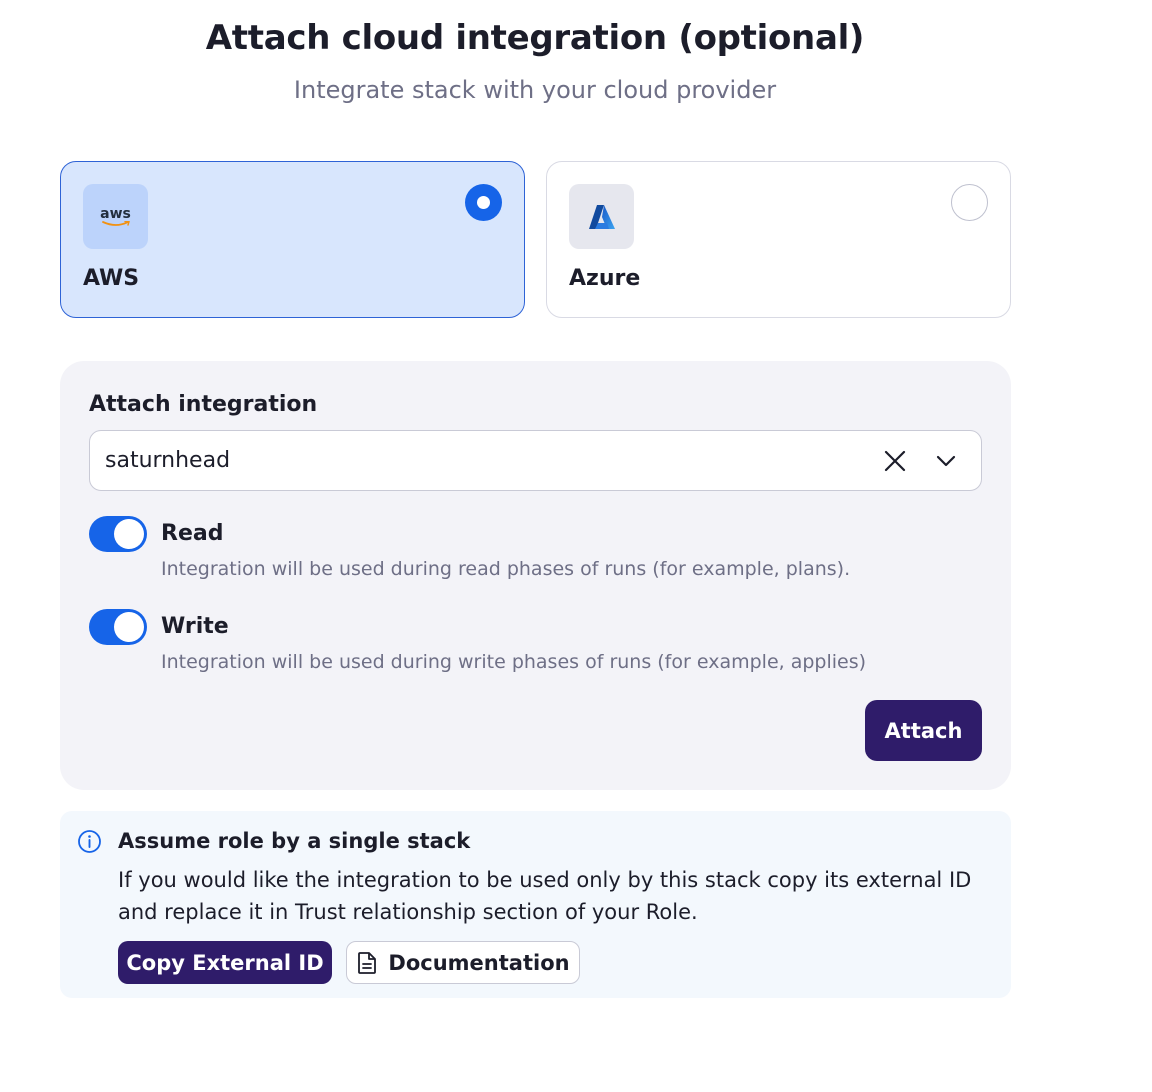  I want to click on close-icon, so click(895, 461).